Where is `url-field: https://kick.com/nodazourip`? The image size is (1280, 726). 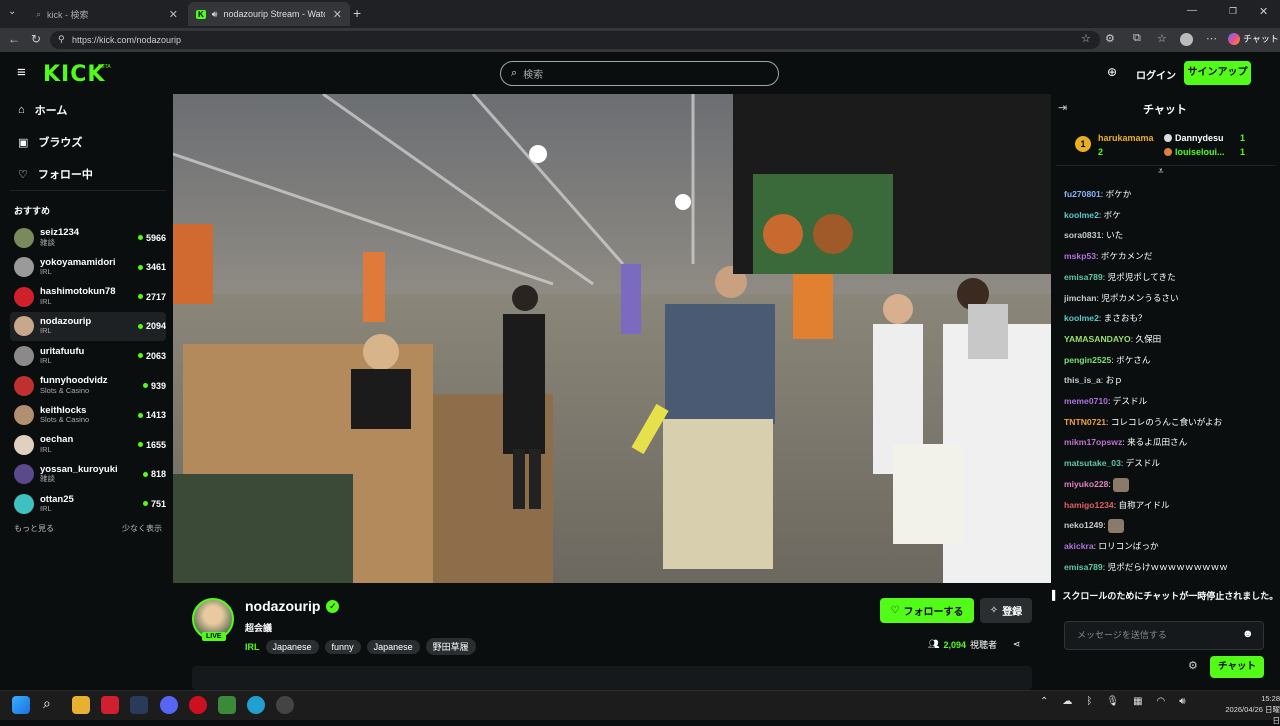
url-field: https://kick.com/nodazourip is located at coordinates (575, 40).